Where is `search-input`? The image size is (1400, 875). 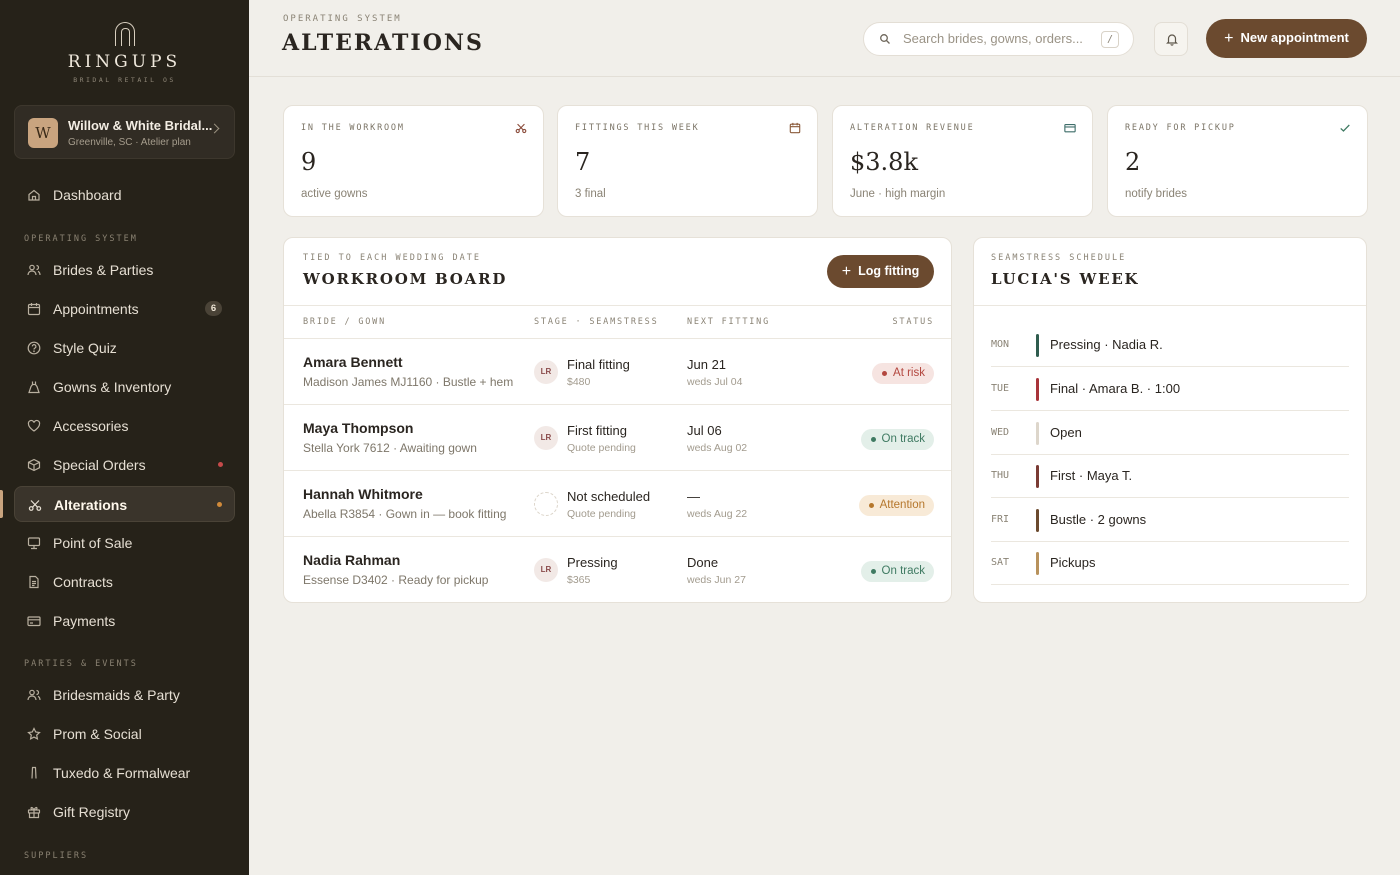 search-input is located at coordinates (993, 38).